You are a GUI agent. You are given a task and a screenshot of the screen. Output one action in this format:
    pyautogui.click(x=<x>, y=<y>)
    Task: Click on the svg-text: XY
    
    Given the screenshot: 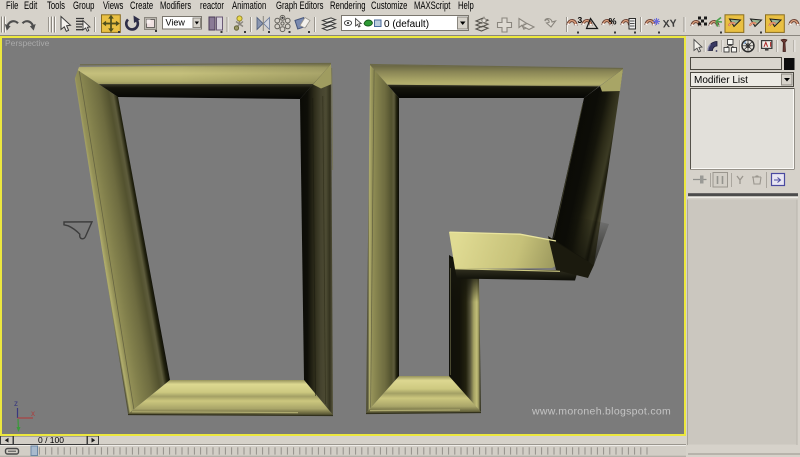 What is the action you would take?
    pyautogui.click(x=669, y=24)
    